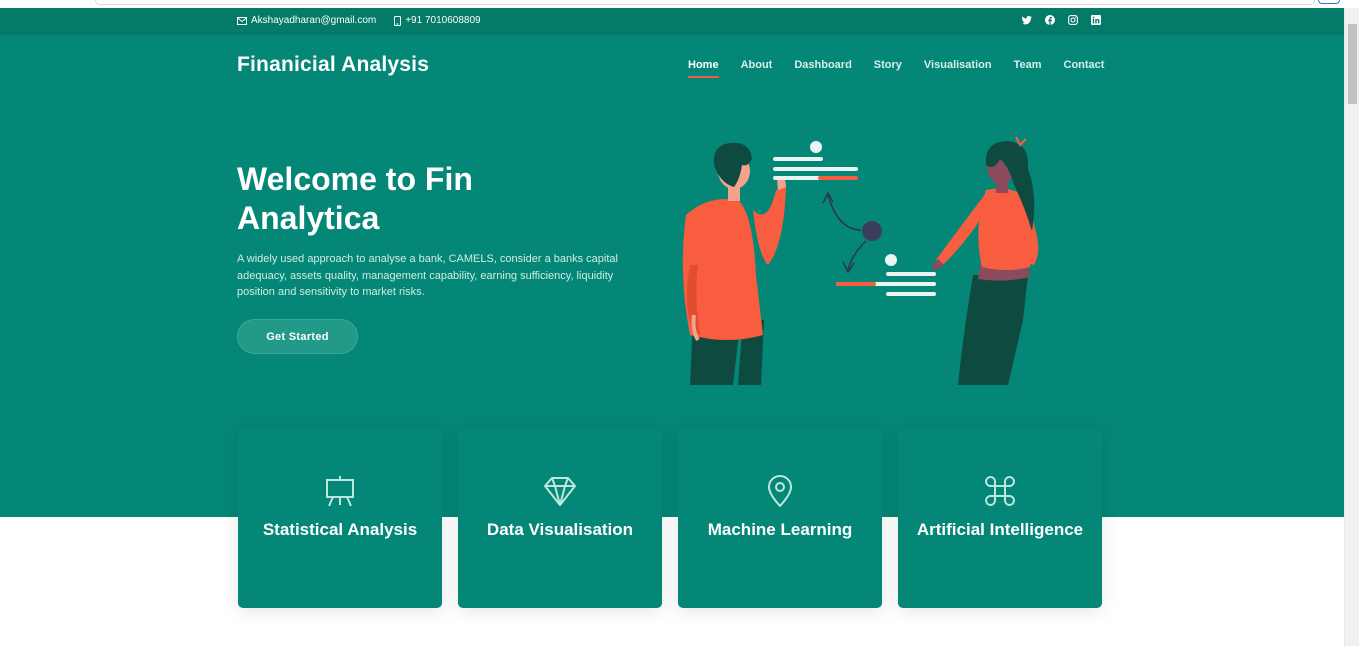 Image resolution: width=1359 pixels, height=646 pixels. Describe the element at coordinates (242, 20) in the screenshot. I see `envelope-icon` at that location.